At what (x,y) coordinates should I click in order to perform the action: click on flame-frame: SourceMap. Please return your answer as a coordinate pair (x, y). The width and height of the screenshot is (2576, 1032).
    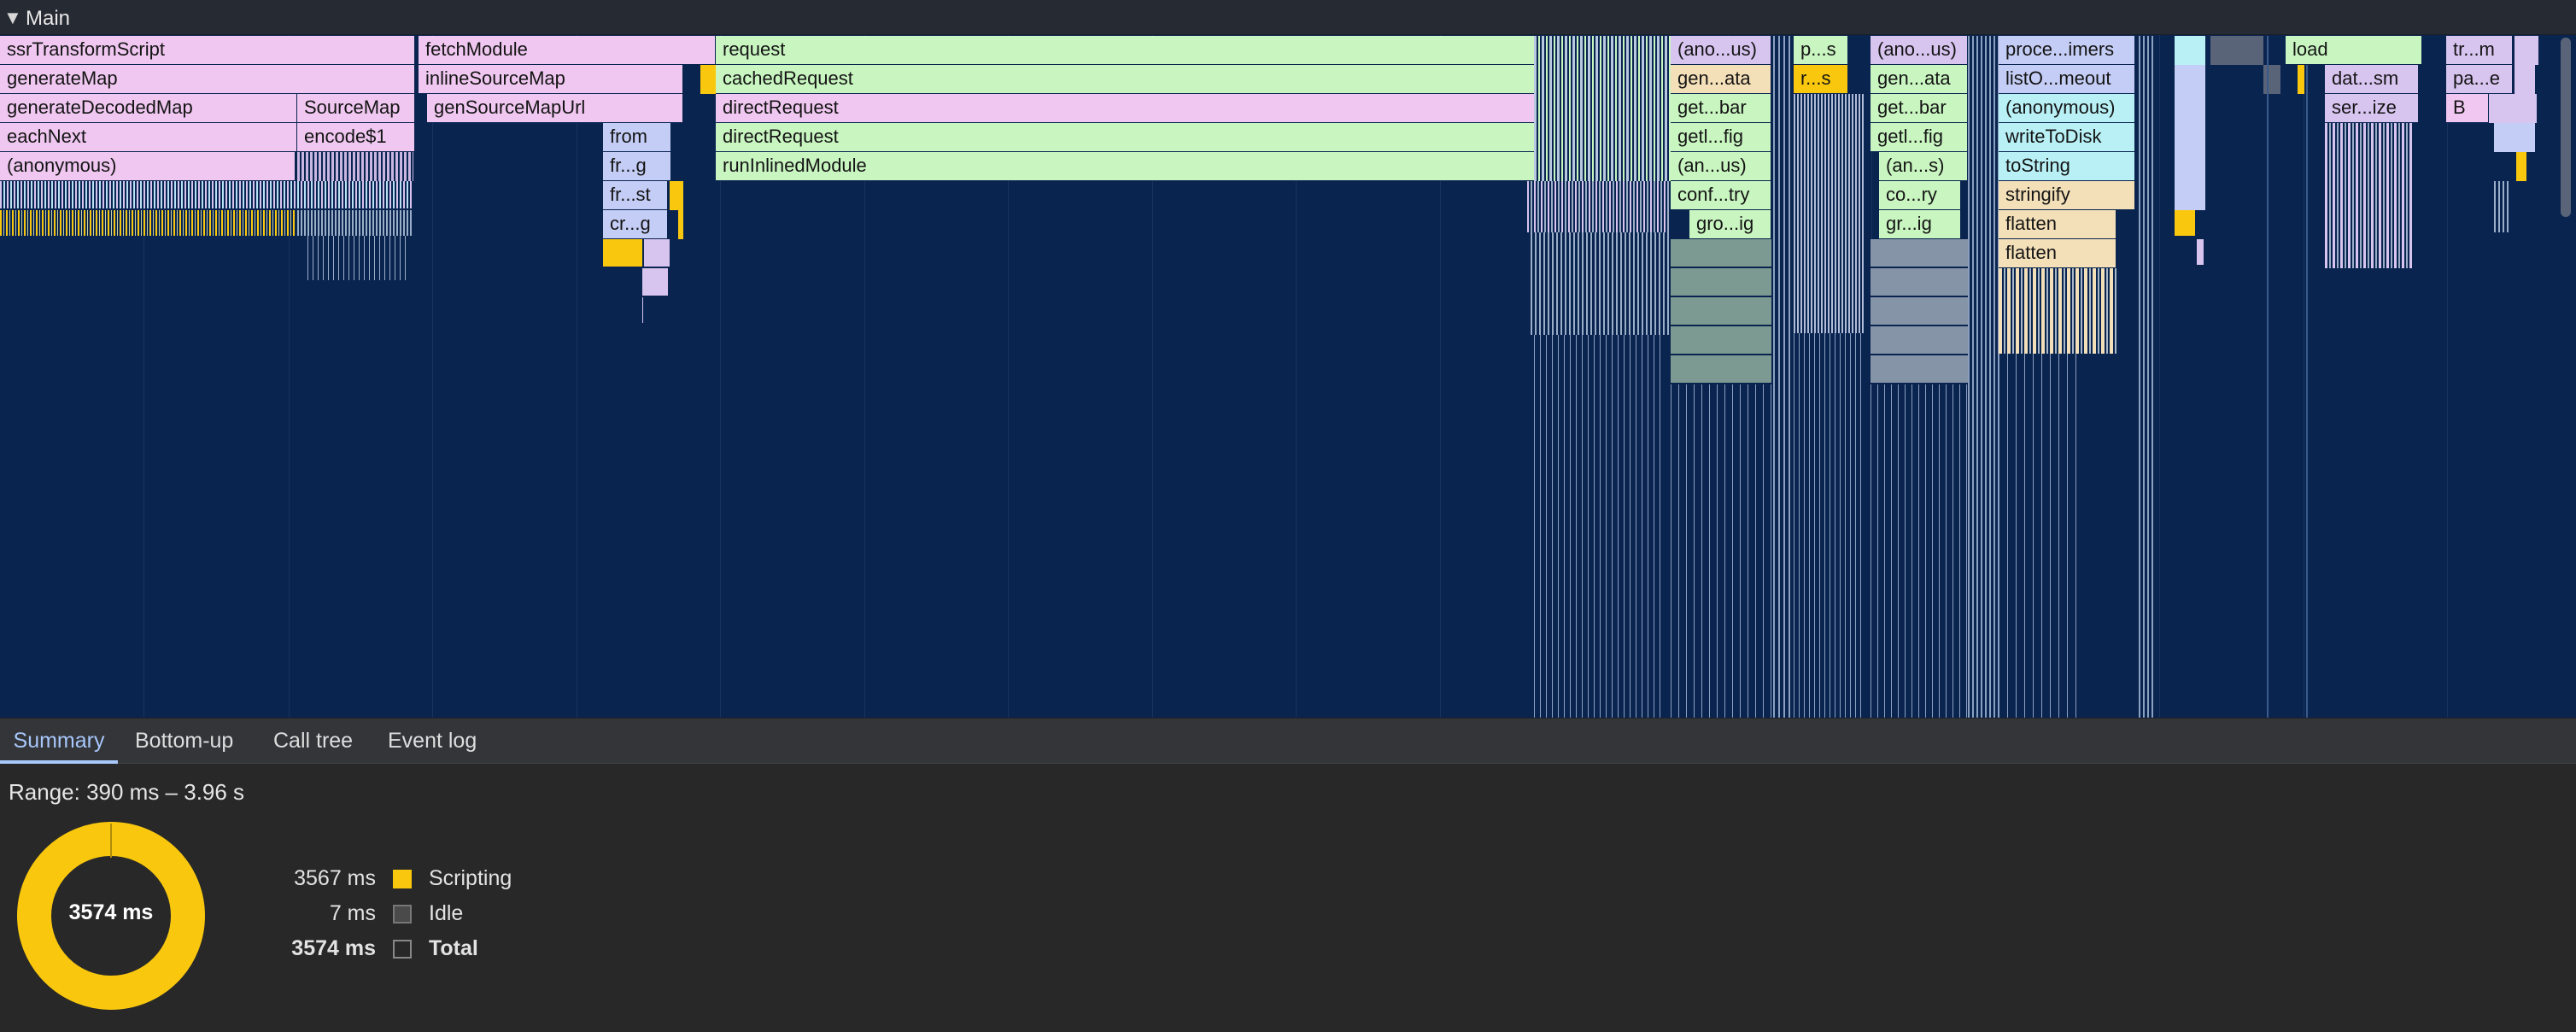
    Looking at the image, I should click on (356, 109).